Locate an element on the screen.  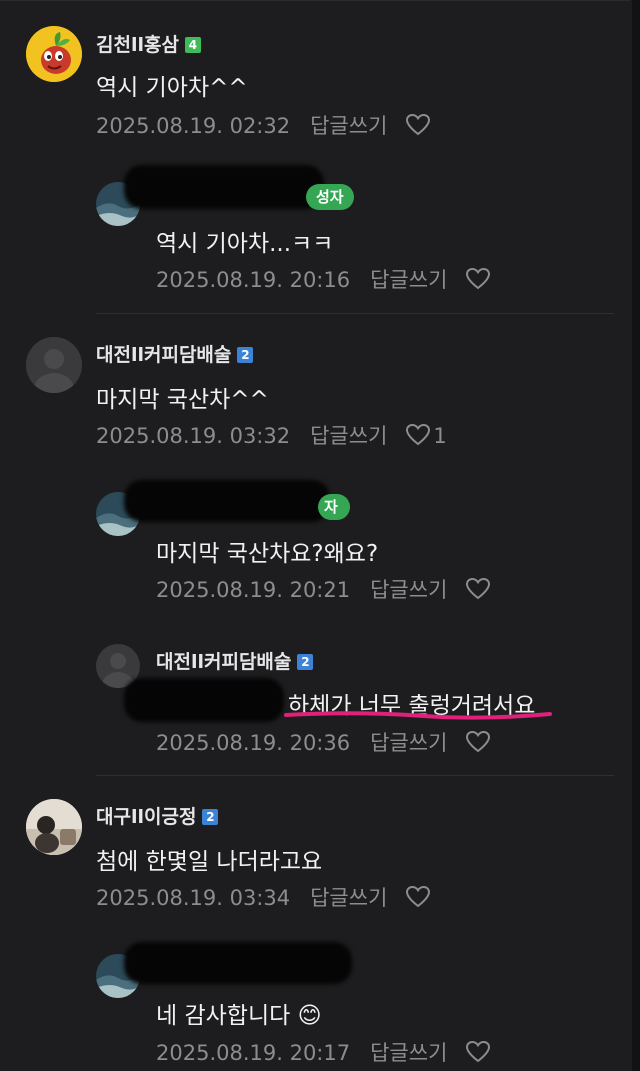
comment-date: 2025.08.19. 20:36 is located at coordinates (253, 743).